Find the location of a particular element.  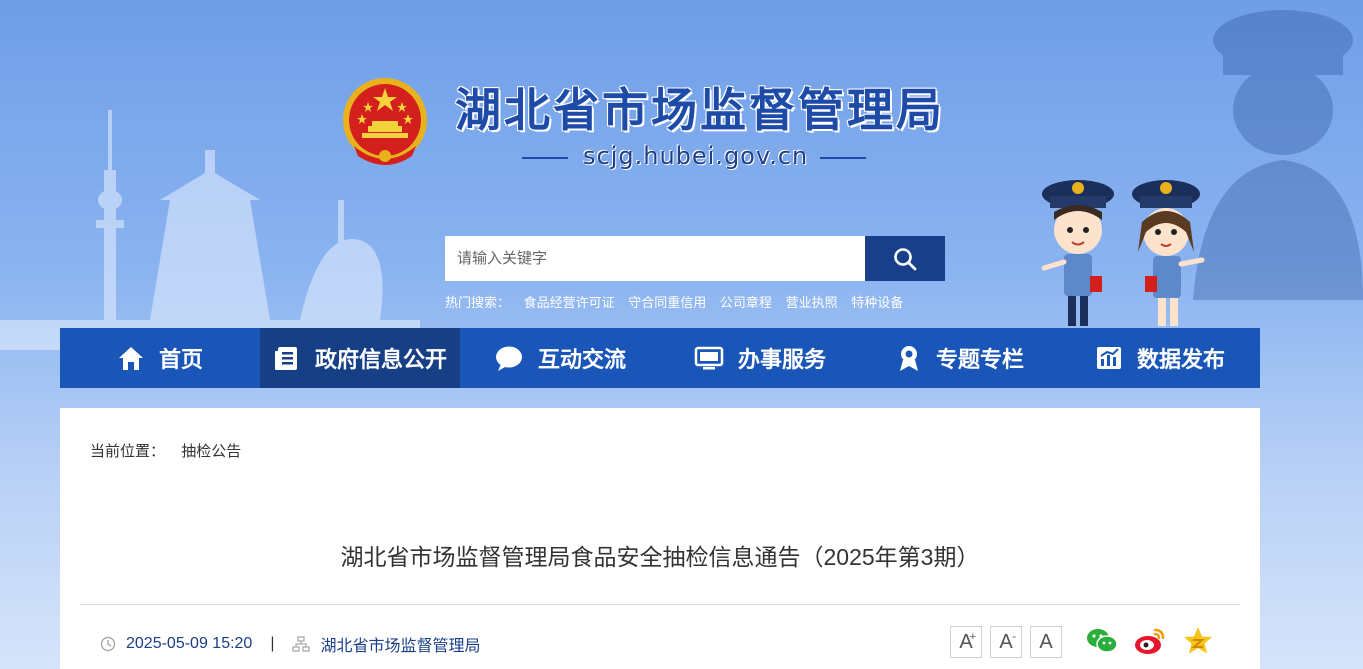

clock-icon is located at coordinates (108, 644).